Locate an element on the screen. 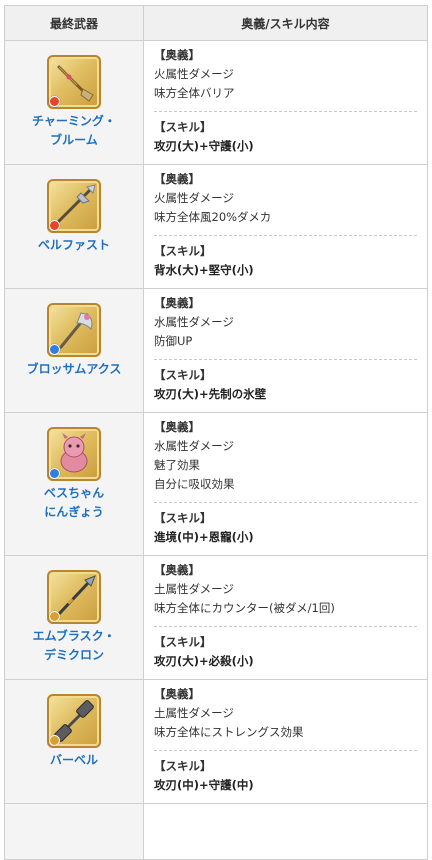  weapon-name-line: ベスちゃん is located at coordinates (74, 493).